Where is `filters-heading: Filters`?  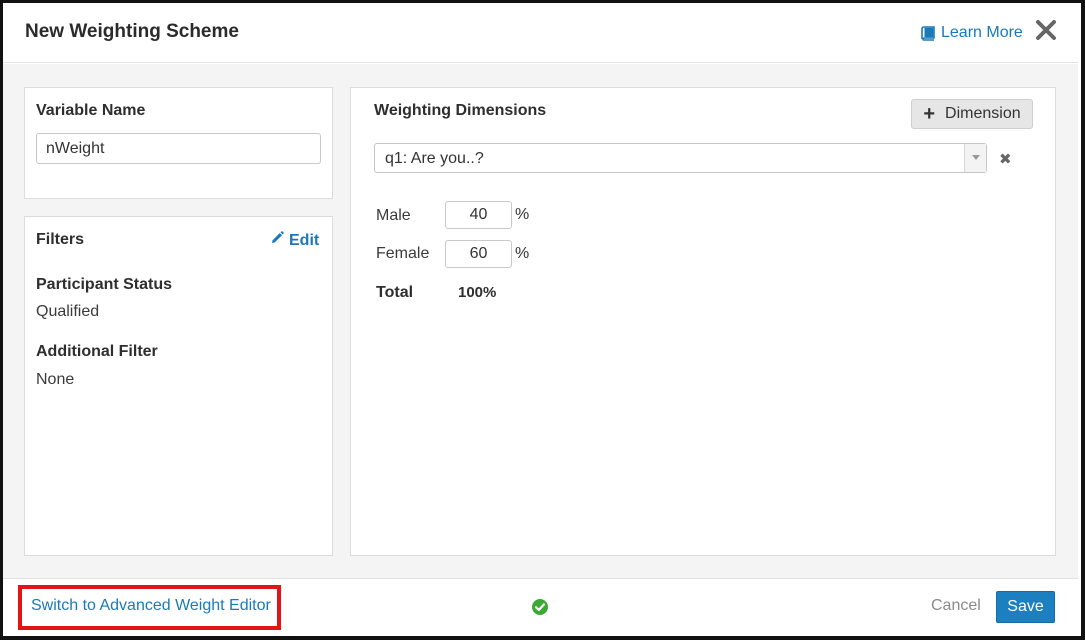
filters-heading: Filters is located at coordinates (60, 239).